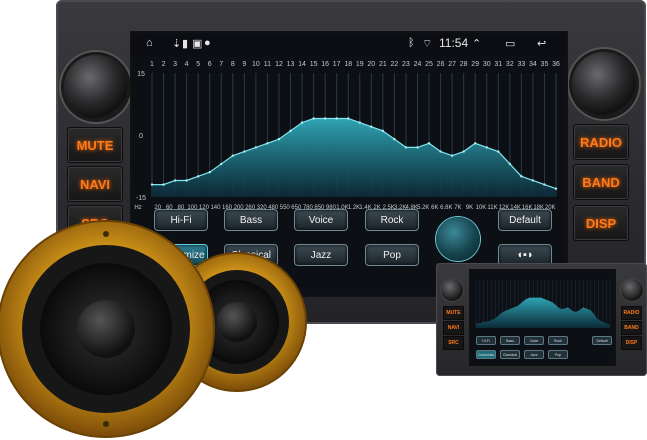 The image size is (647, 440). I want to click on frequency-label: 5.2K, so click(423, 208).